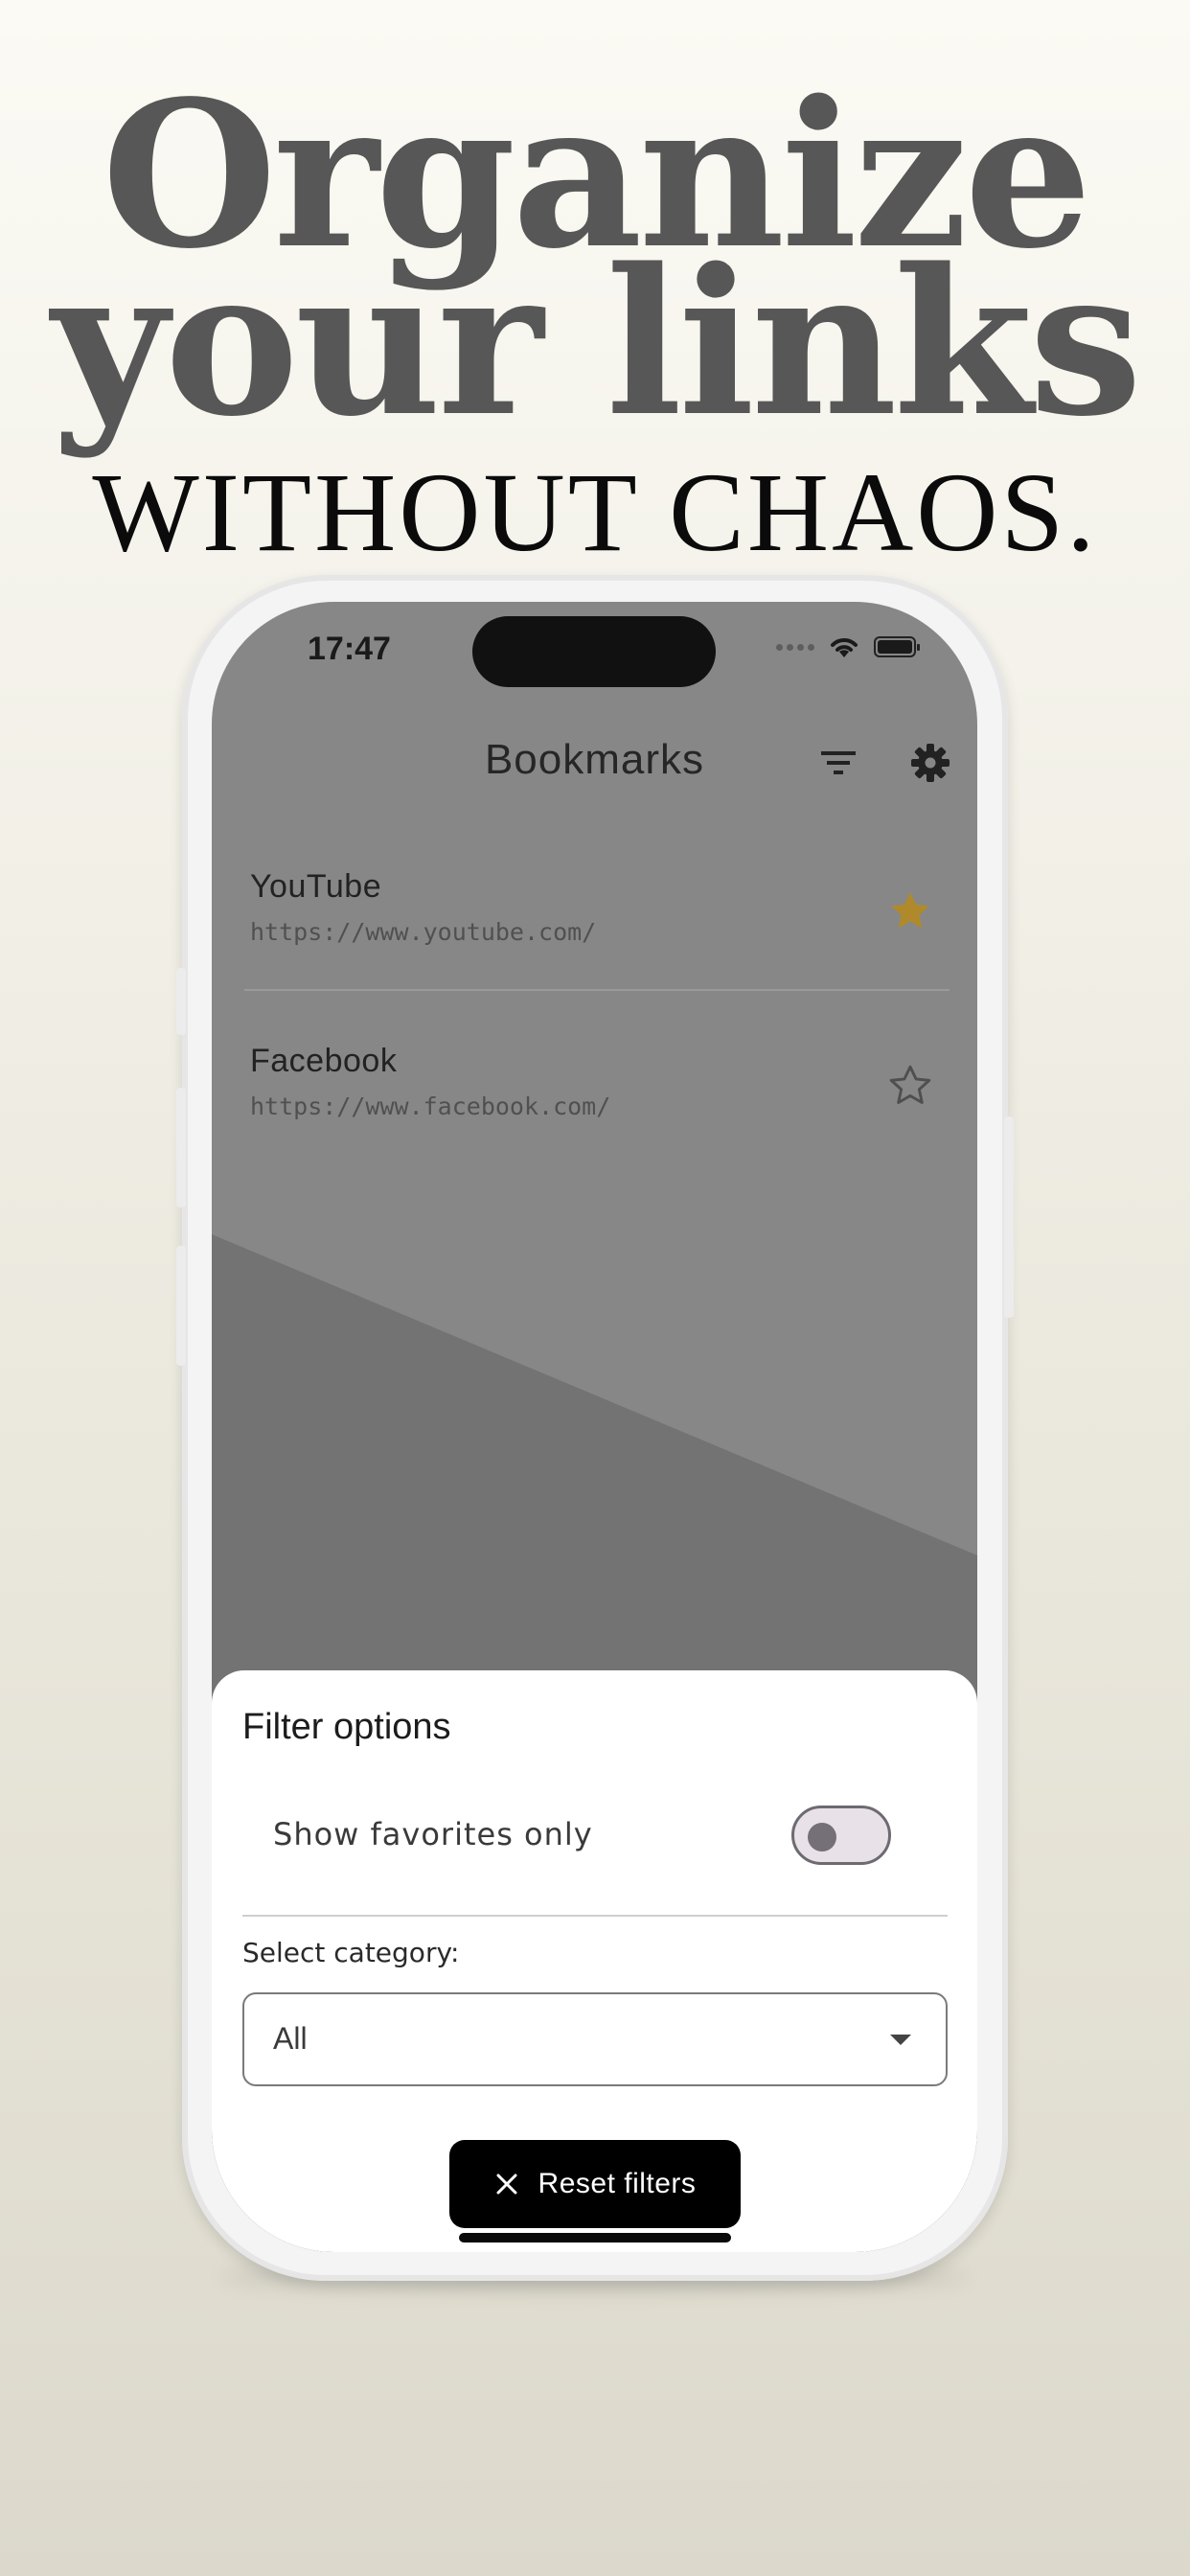 This screenshot has height=2576, width=1190. What do you see at coordinates (430, 1106) in the screenshot?
I see `bookmark-url: https://www.facebook.com/` at bounding box center [430, 1106].